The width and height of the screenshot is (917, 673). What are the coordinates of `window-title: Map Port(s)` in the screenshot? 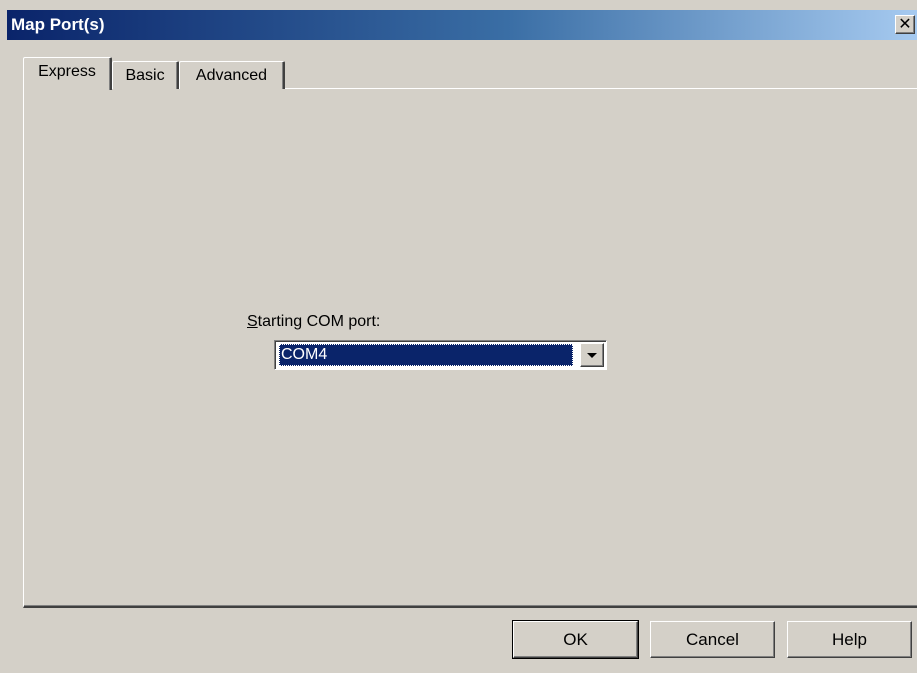 It's located at (58, 24).